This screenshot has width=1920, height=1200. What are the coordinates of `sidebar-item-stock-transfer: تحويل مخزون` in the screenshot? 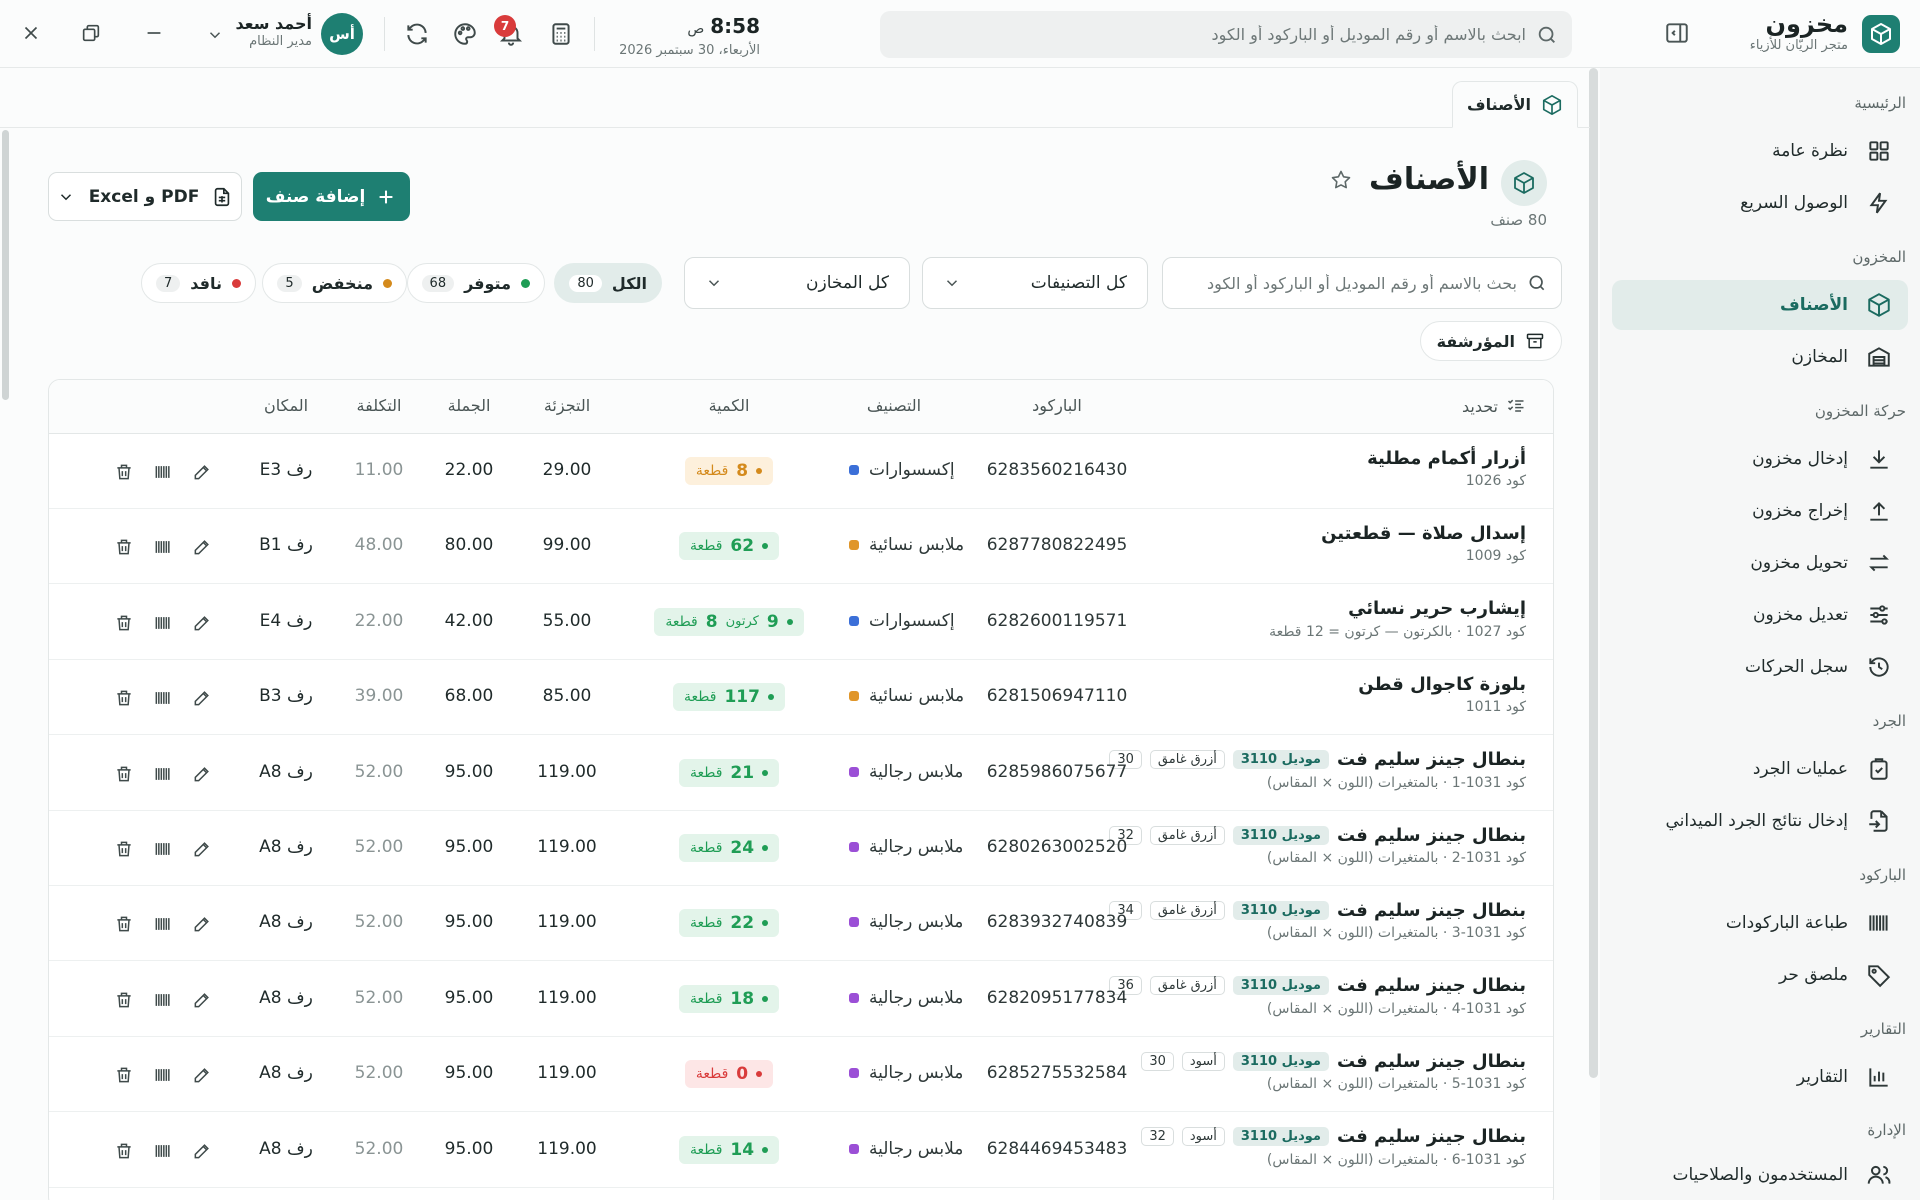 It's located at (1760, 563).